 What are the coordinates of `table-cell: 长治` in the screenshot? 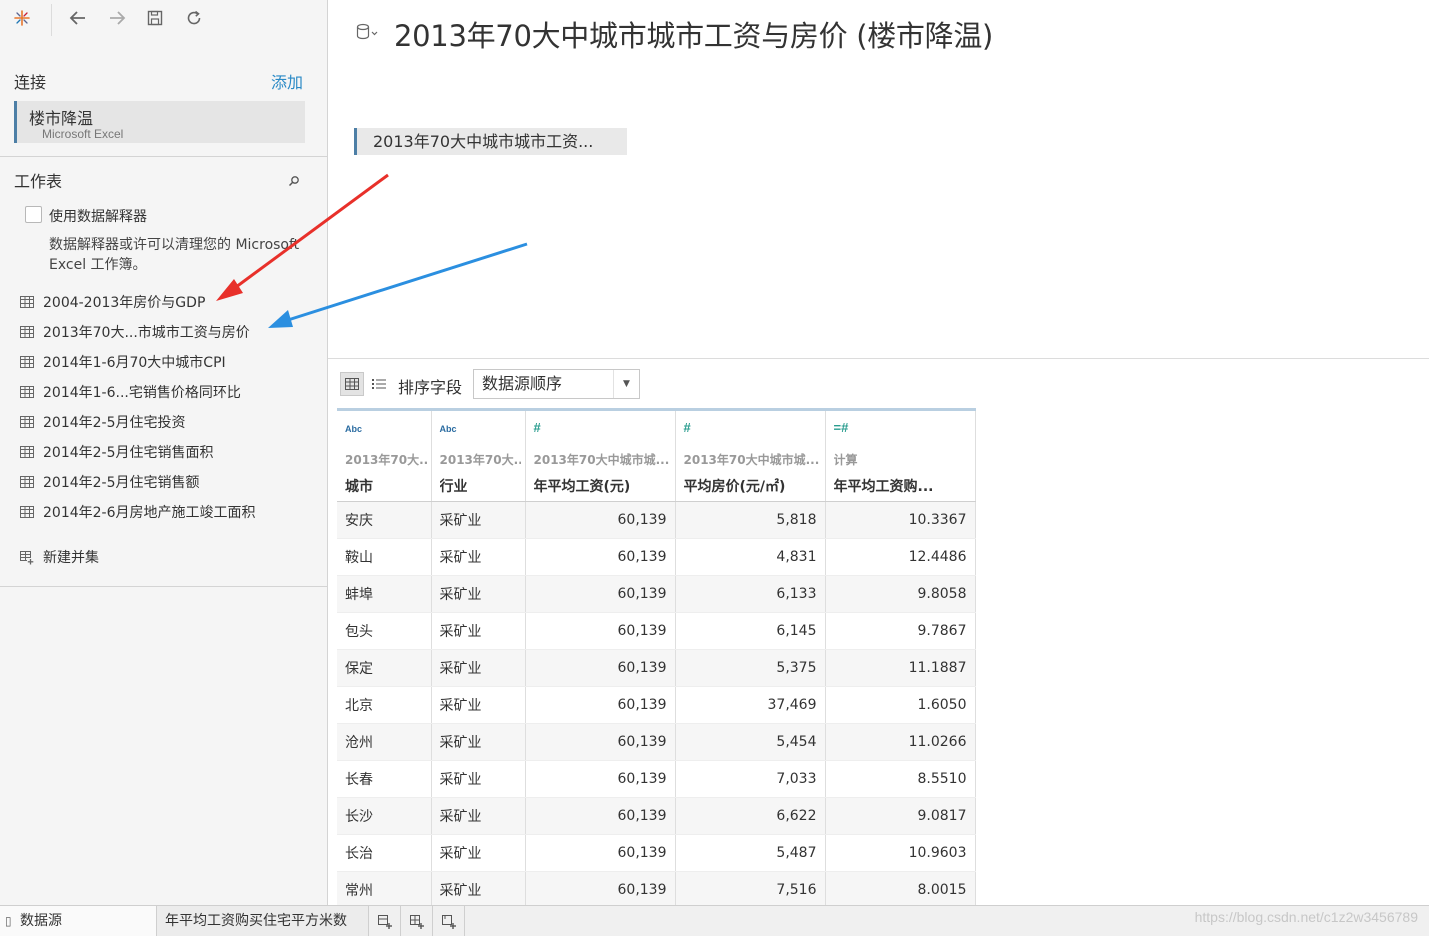 It's located at (384, 853).